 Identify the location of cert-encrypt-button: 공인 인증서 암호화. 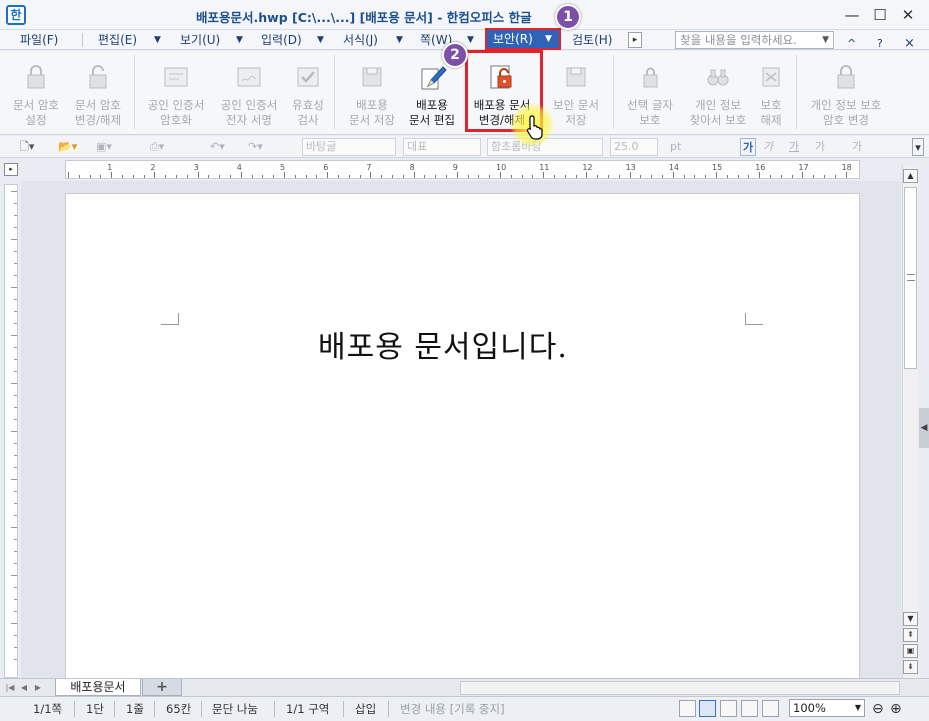
(176, 94).